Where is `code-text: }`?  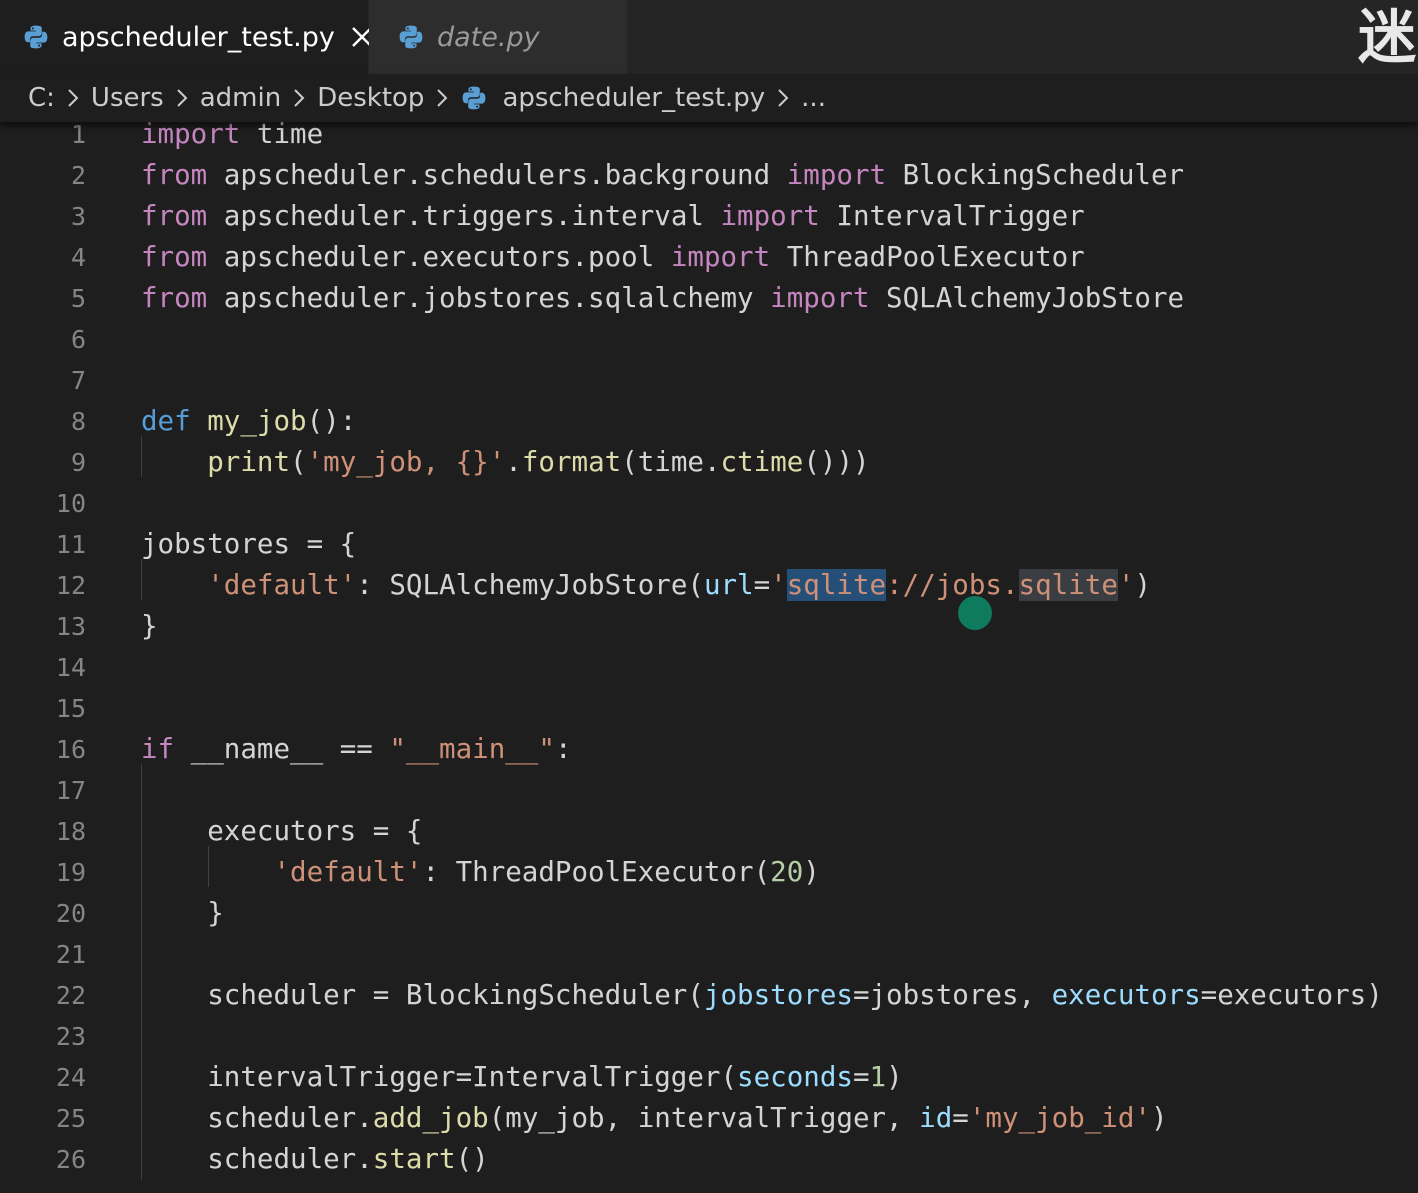 code-text: } is located at coordinates (182, 913).